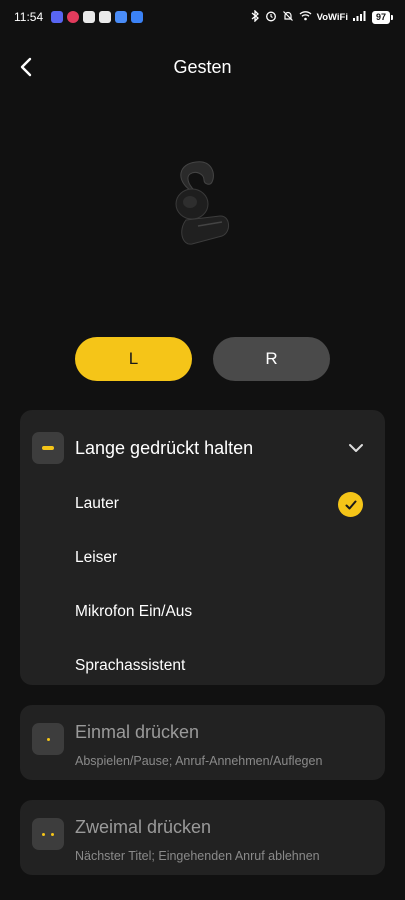 The width and height of the screenshot is (405, 900). I want to click on long-press-title: Lange gedrückt halten, so click(164, 448).